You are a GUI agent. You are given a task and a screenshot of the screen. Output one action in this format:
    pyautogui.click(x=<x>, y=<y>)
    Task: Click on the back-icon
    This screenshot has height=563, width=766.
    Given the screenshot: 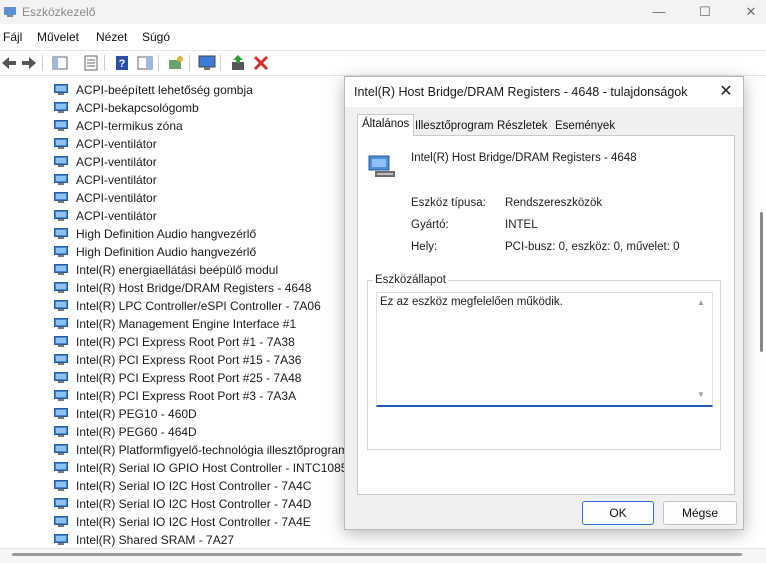 What is the action you would take?
    pyautogui.click(x=9, y=63)
    